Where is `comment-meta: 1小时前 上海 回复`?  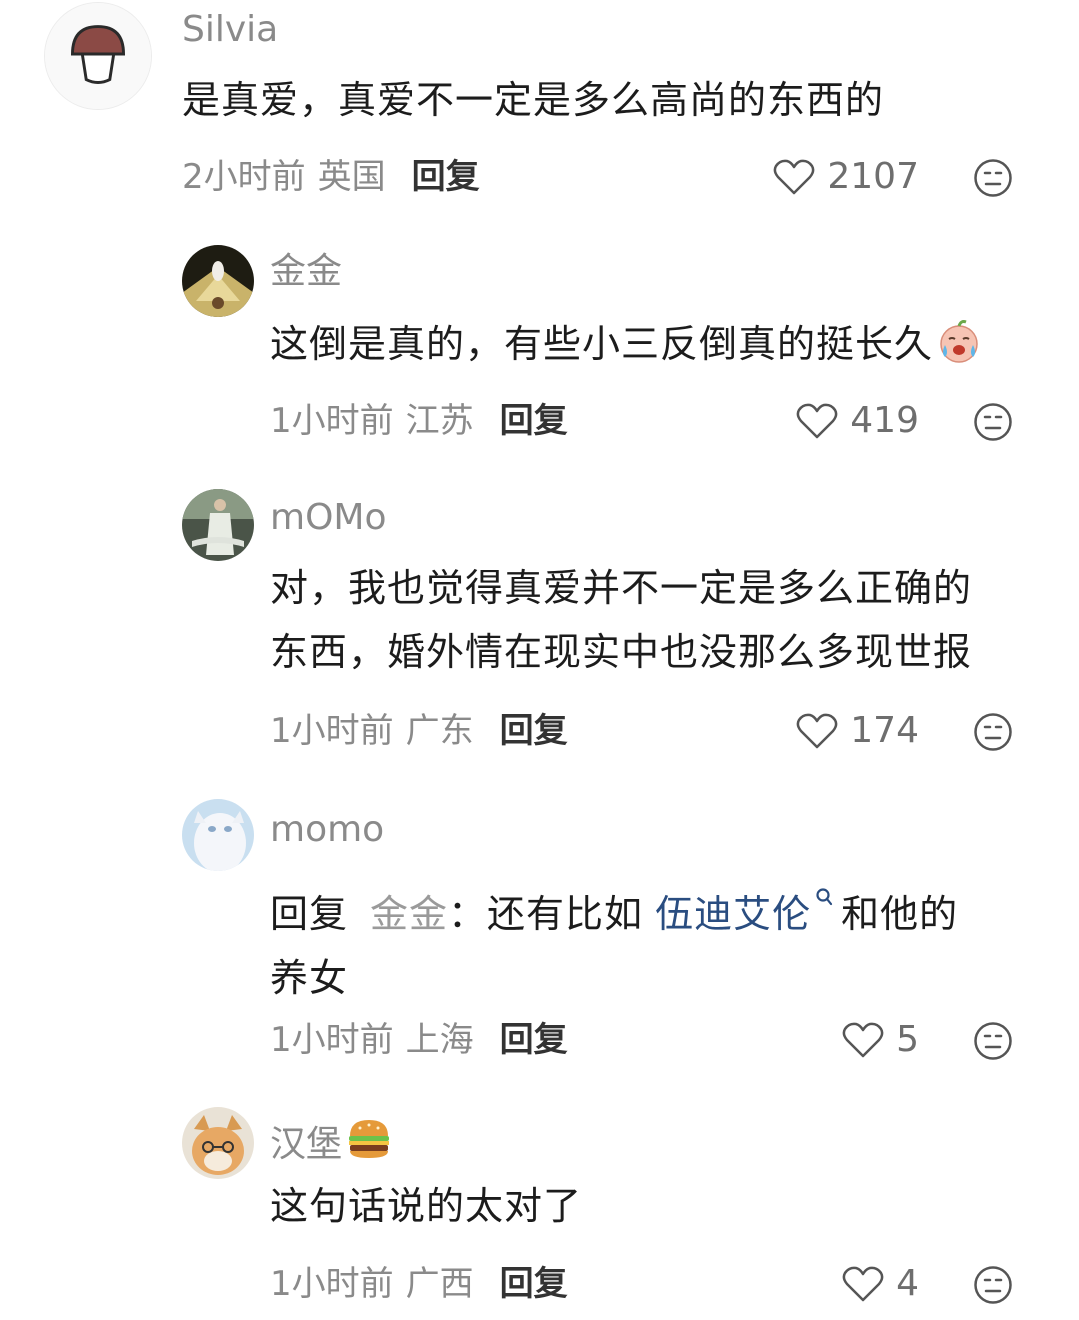 comment-meta: 1小时前 上海 回复 is located at coordinates (419, 1040).